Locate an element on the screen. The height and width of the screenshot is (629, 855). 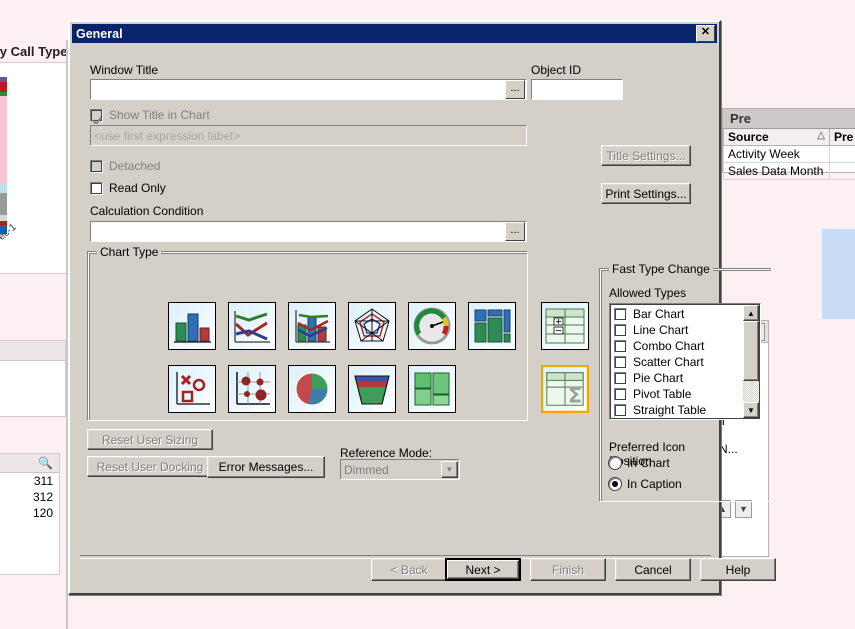
allowed-type-item: Line Chart is located at coordinates (676, 330).